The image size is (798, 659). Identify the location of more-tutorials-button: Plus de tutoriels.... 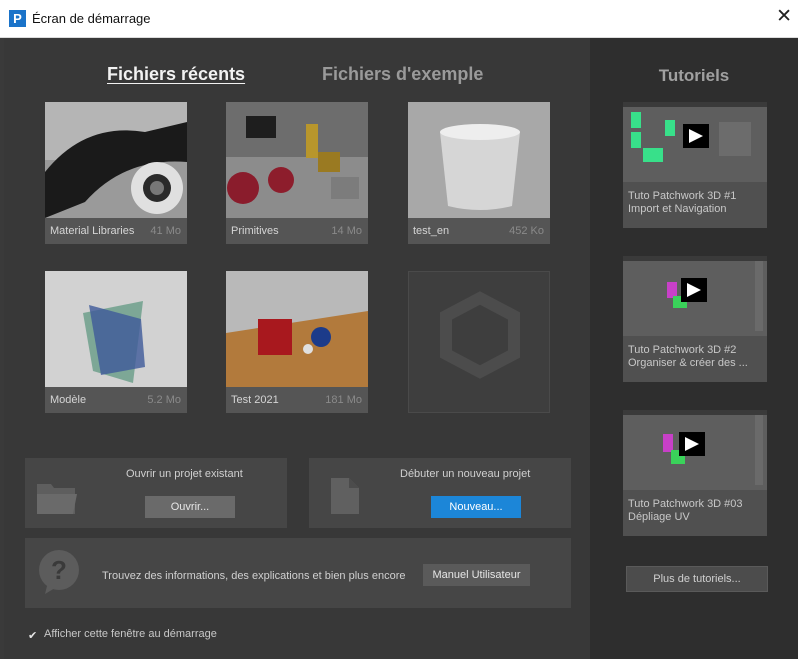
(697, 579).